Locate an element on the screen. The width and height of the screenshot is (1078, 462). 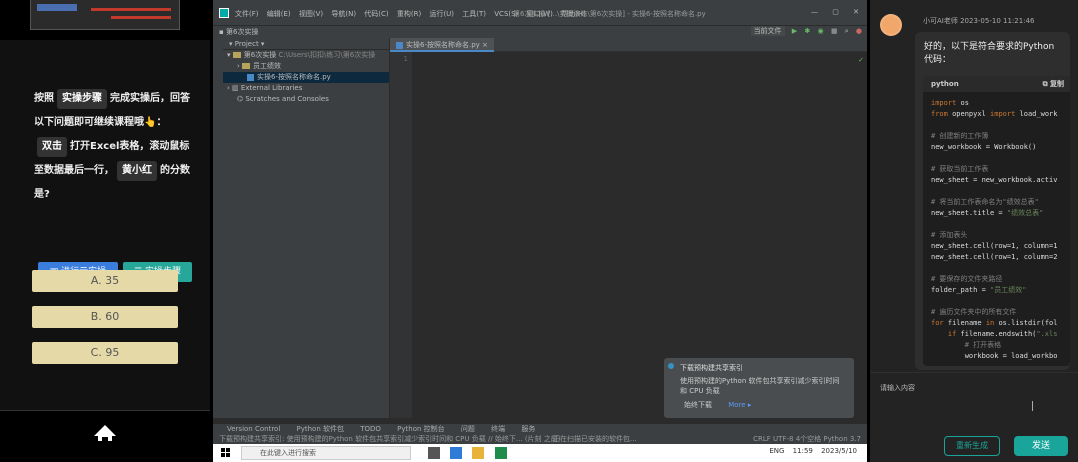
tree-item-folder: › 员工绩效 is located at coordinates (306, 66).